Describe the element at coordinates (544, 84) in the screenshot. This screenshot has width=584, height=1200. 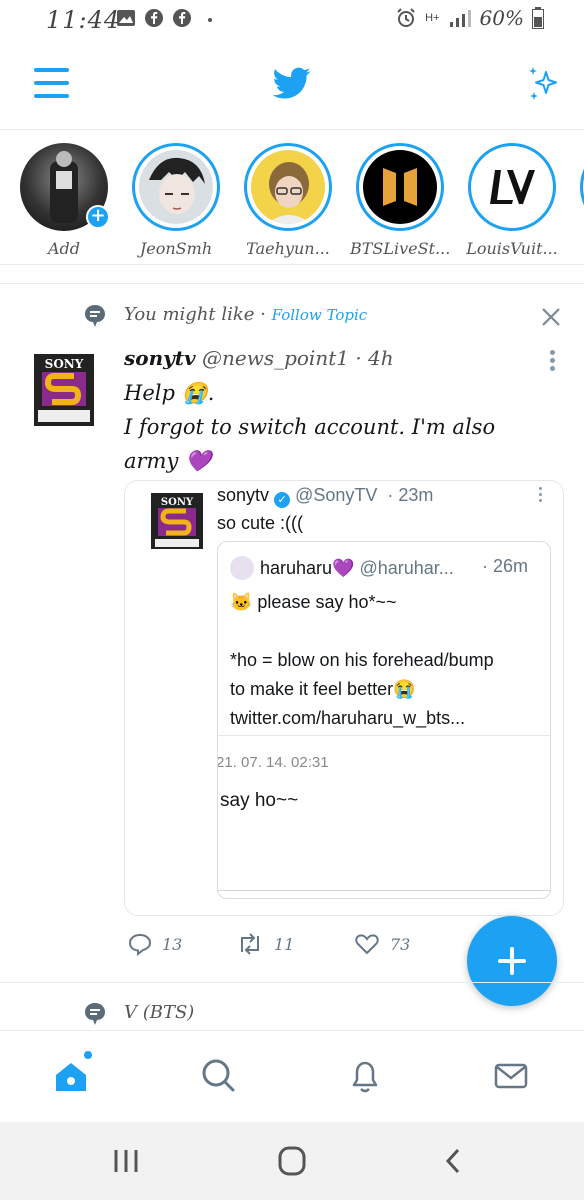
I see `sparkle-icon` at that location.